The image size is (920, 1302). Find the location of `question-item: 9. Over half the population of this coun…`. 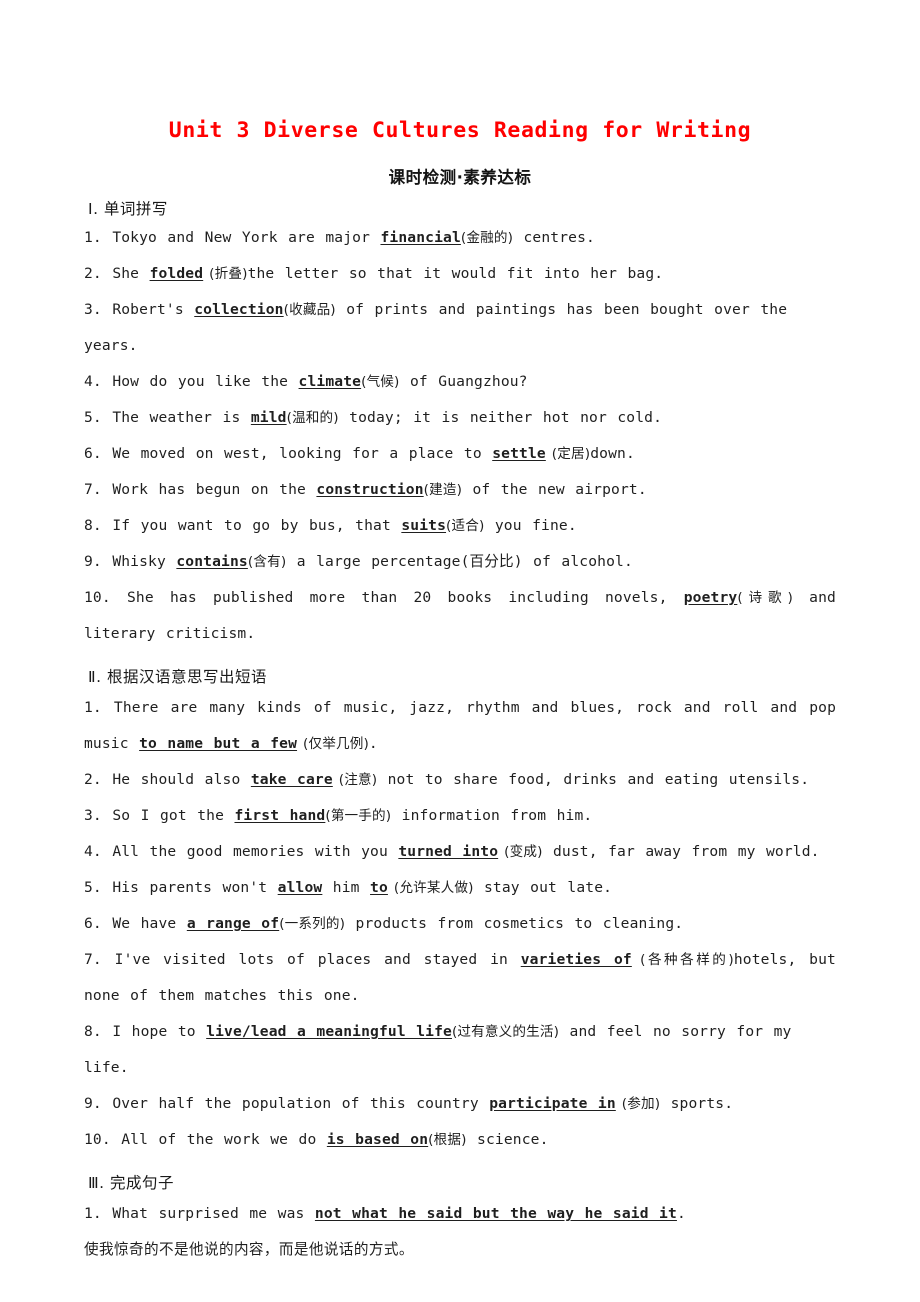

question-item: 9. Over half the population of this coun… is located at coordinates (460, 1104).